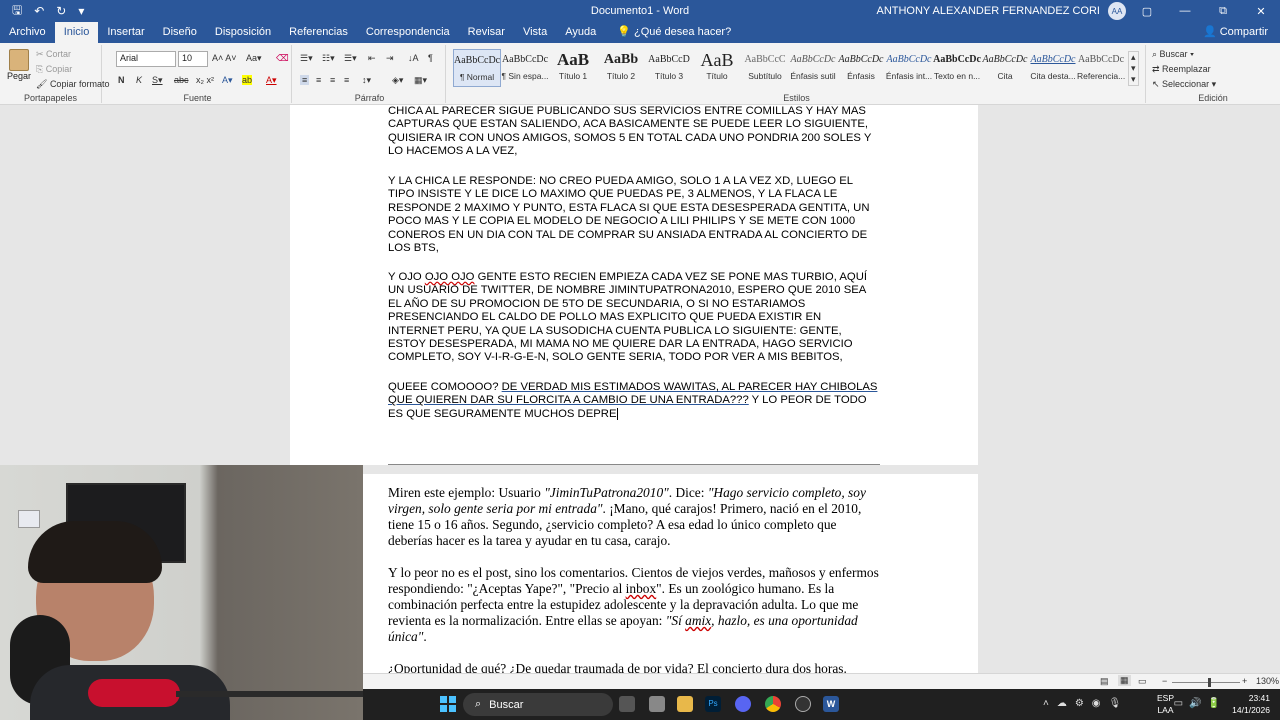 This screenshot has height=720, width=1280. Describe the element at coordinates (306, 58) in the screenshot. I see `bullets-icon: ☰▾` at that location.